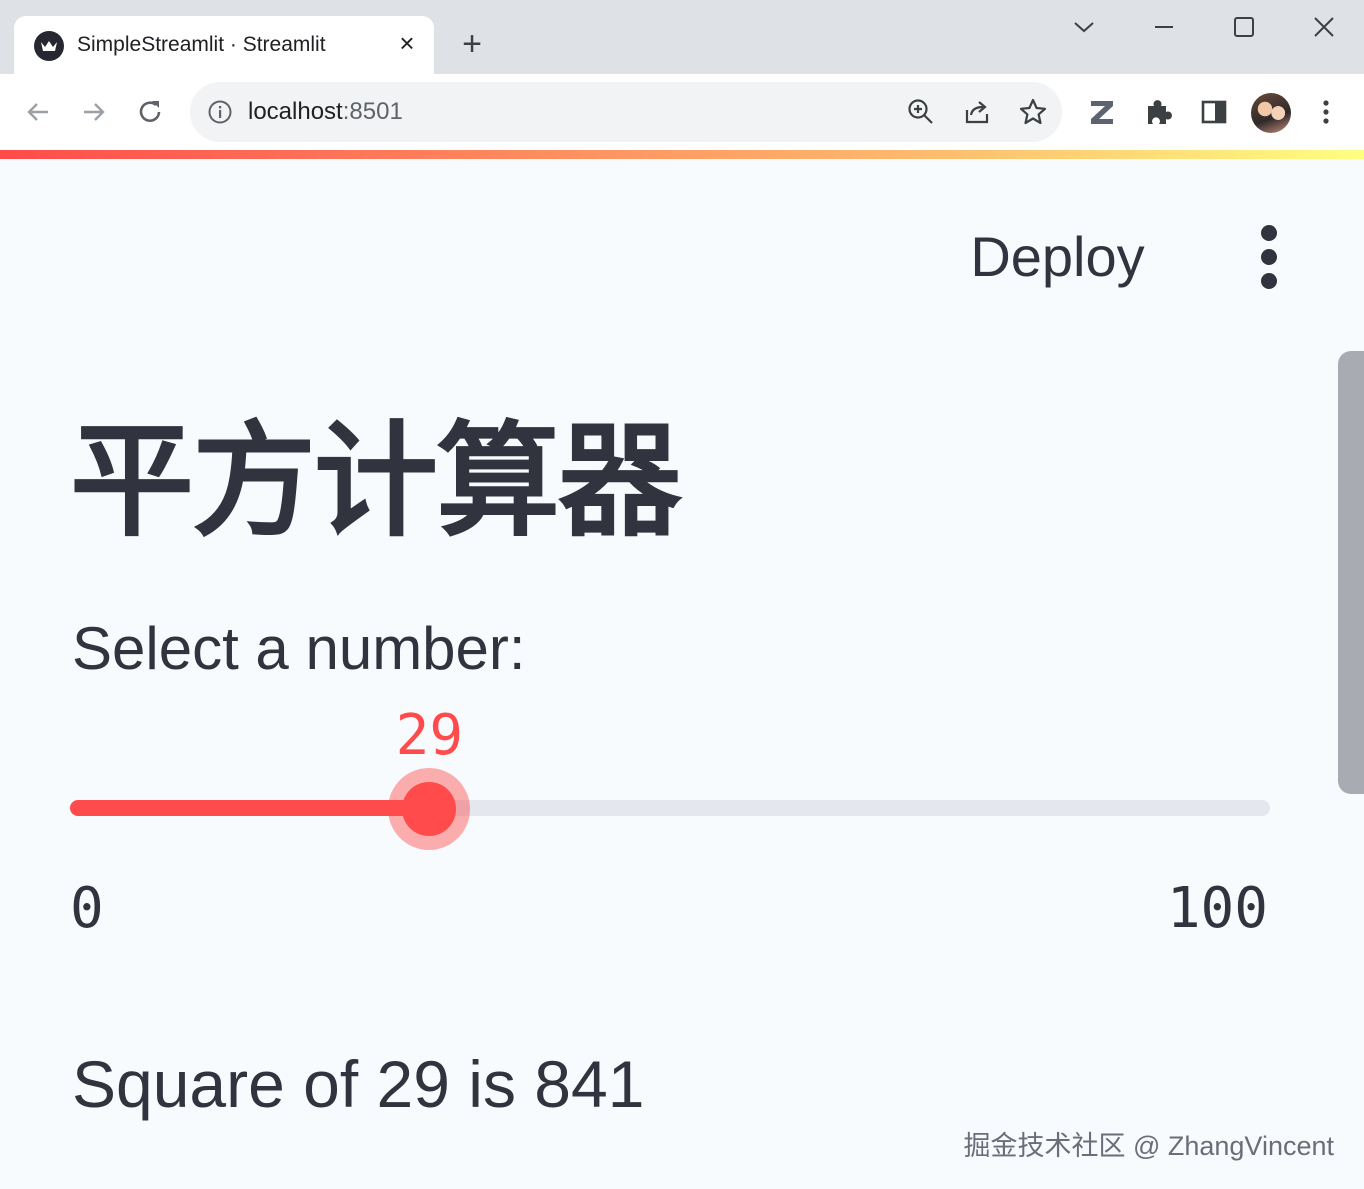  I want to click on watermark: 掘金技术社区 @ ZhangVincent, so click(1148, 1146).